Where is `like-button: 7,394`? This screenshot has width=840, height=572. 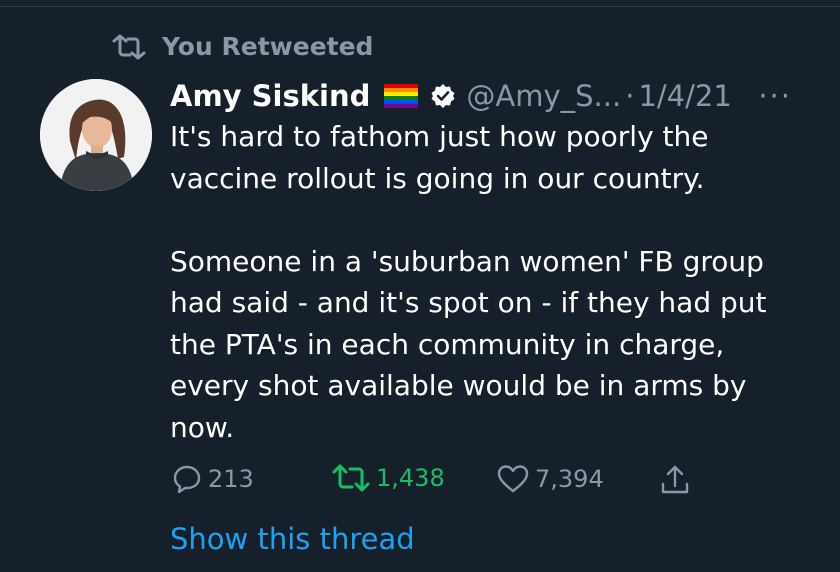 like-button: 7,394 is located at coordinates (550, 479).